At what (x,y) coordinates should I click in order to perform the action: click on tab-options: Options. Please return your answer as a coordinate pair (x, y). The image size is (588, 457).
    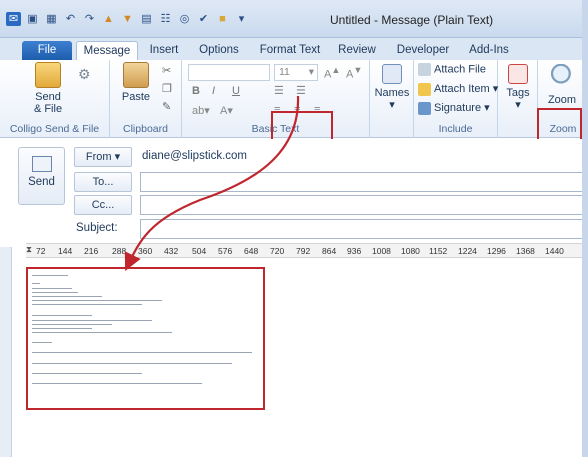
    Looking at the image, I should click on (219, 50).